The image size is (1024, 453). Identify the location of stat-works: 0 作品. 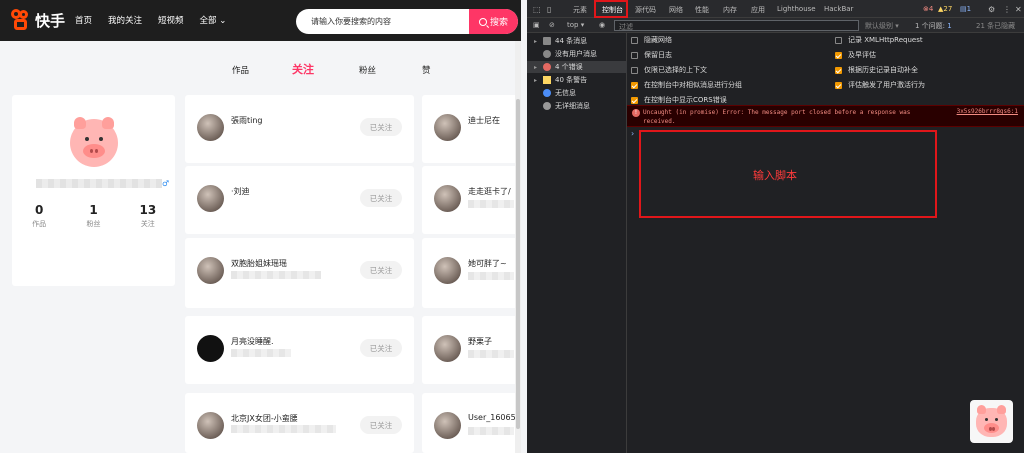
(39, 216).